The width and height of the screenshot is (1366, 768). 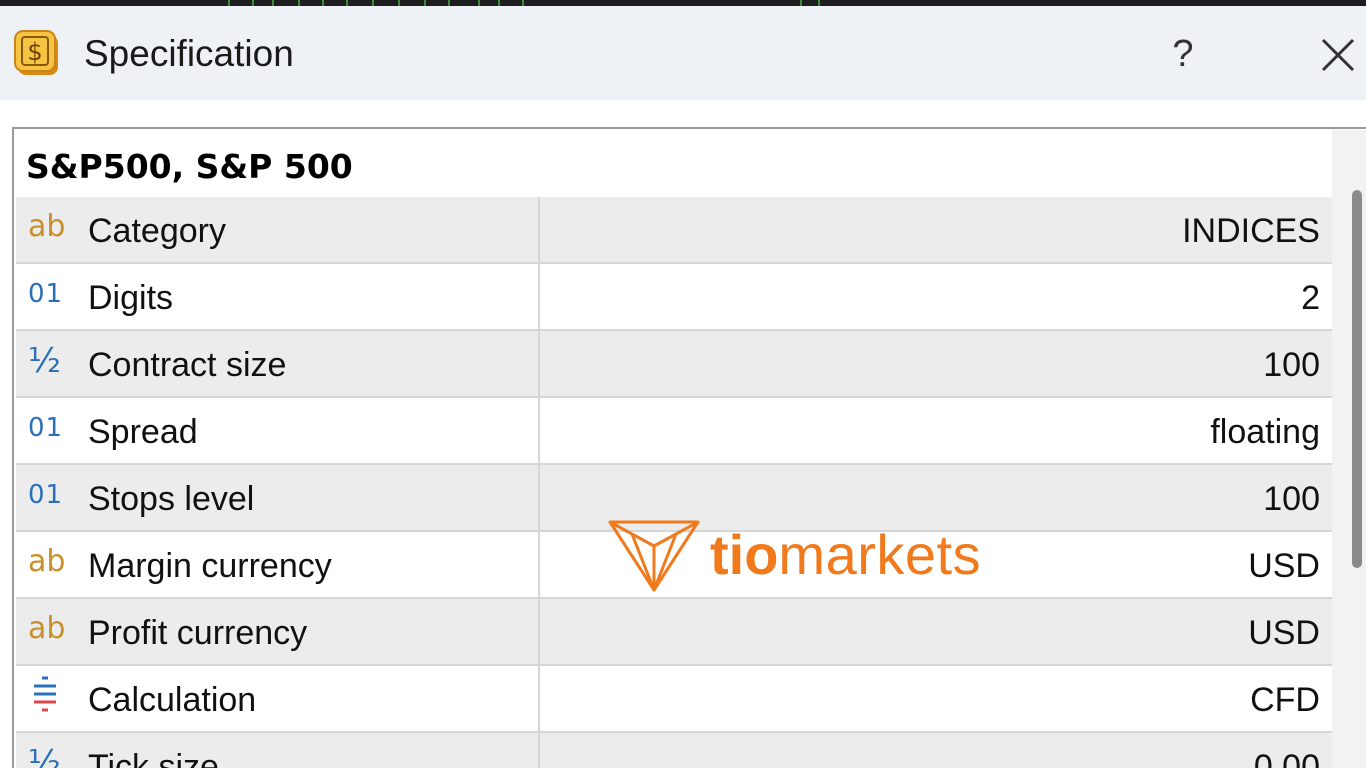 What do you see at coordinates (1285, 700) in the screenshot?
I see `property-value: CFD` at bounding box center [1285, 700].